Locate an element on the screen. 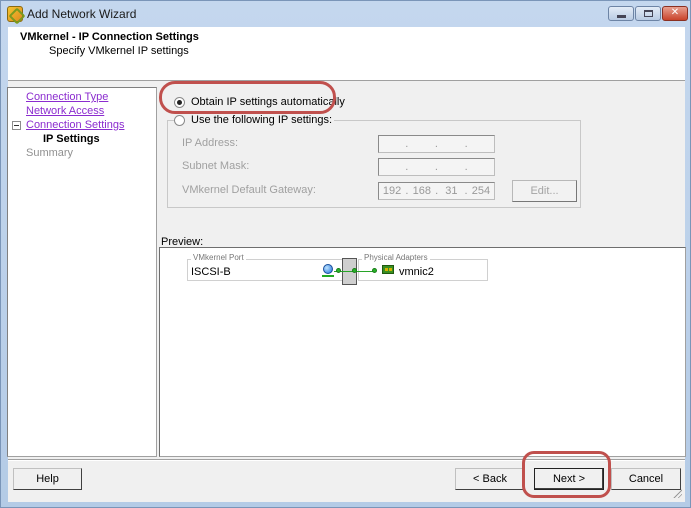  subnet-mask-label: Subnet Mask: is located at coordinates (216, 166).